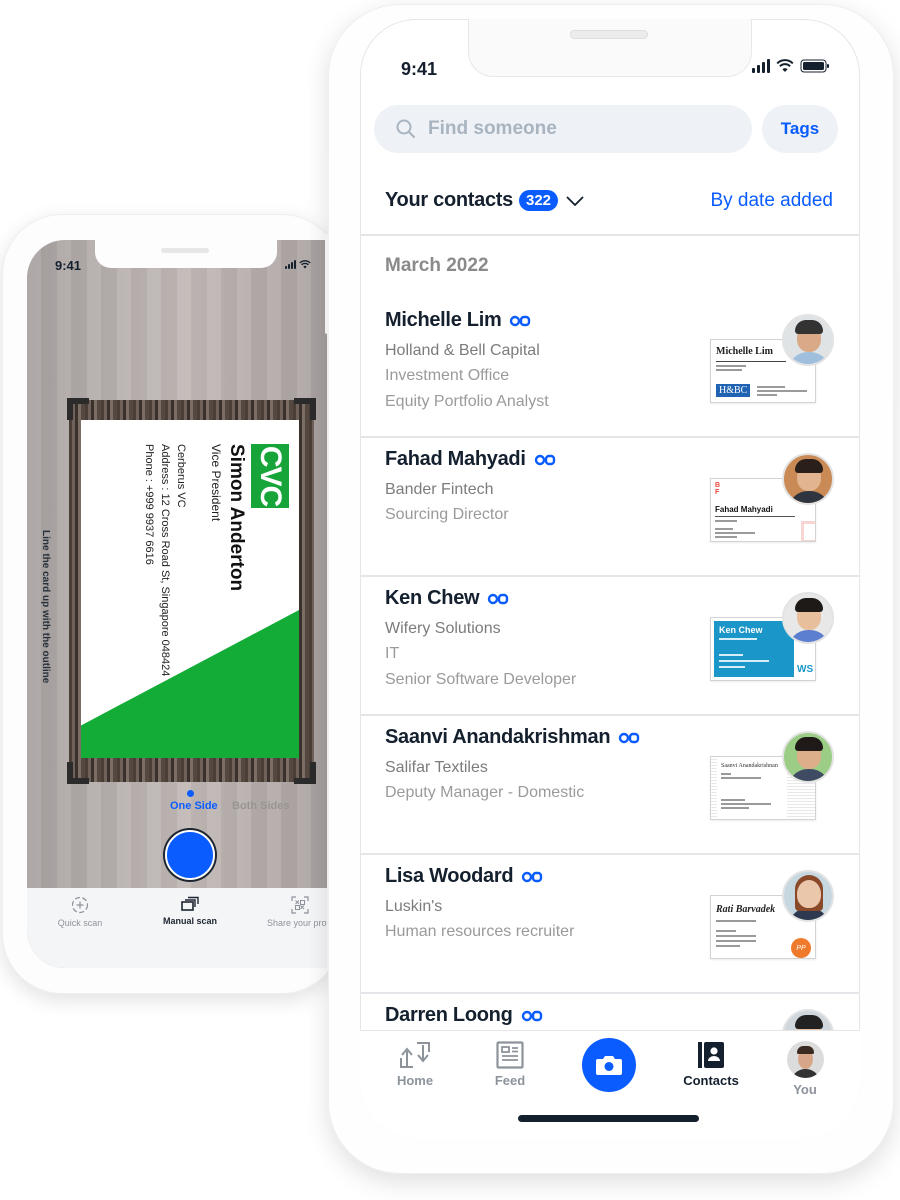 This screenshot has width=900, height=1200. Describe the element at coordinates (194, 806) in the screenshot. I see `option-one-side: One Side` at that location.